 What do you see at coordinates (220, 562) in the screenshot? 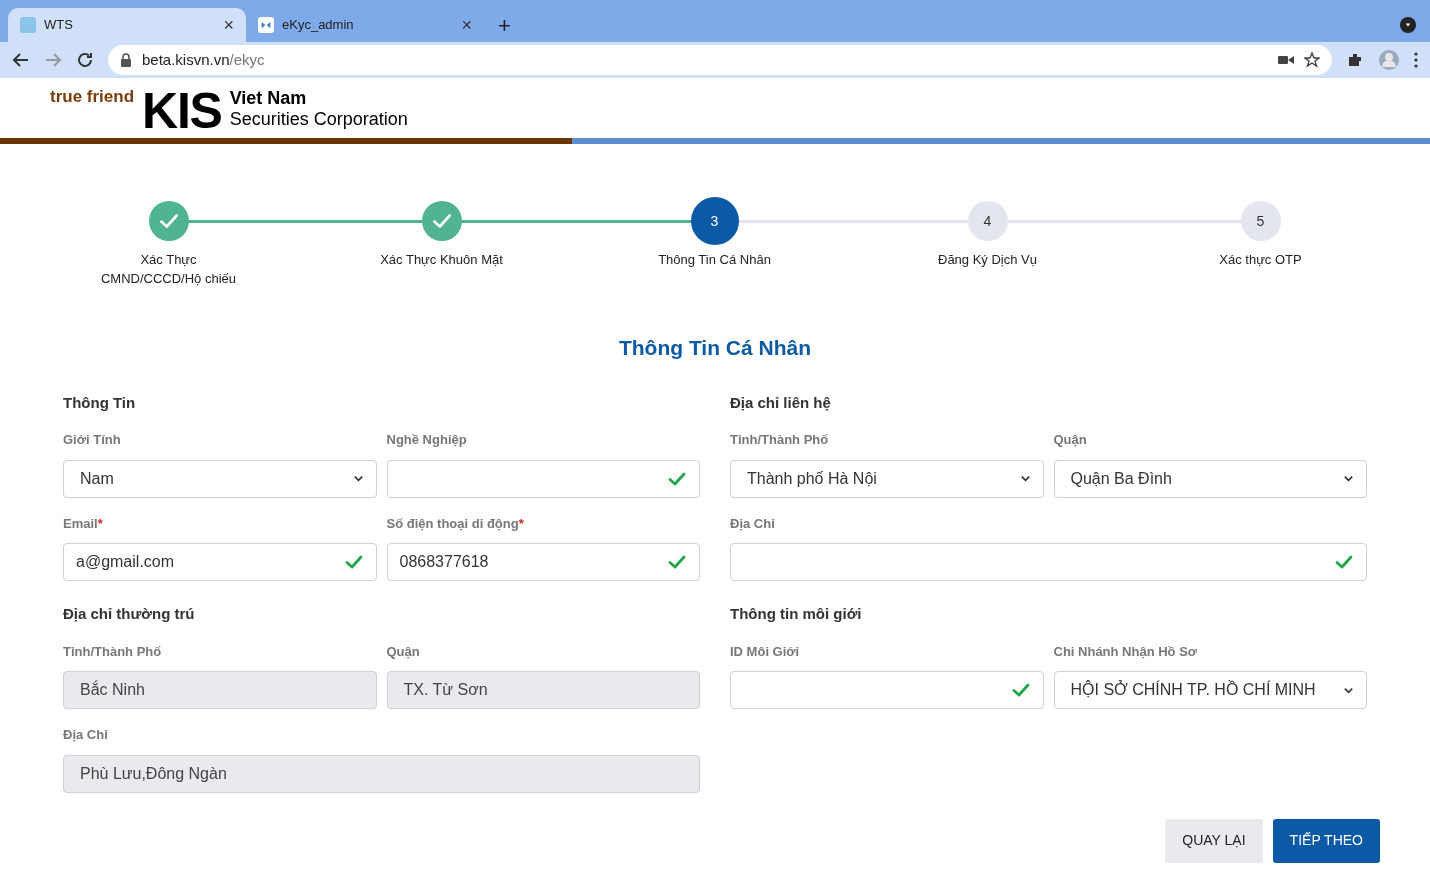
I see `input-field: a@gmail.com` at bounding box center [220, 562].